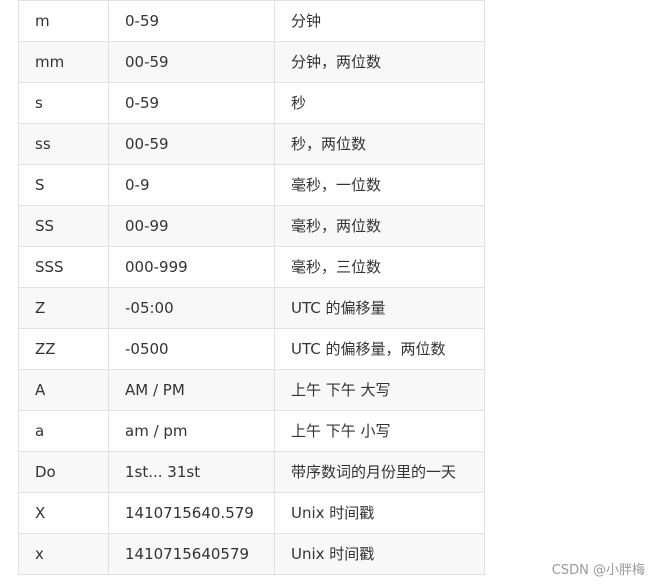 This screenshot has width=659, height=586. I want to click on token-cell: s, so click(63, 103).